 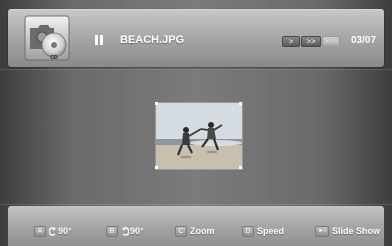 What do you see at coordinates (156, 167) in the screenshot?
I see `photo-corner-bl` at bounding box center [156, 167].